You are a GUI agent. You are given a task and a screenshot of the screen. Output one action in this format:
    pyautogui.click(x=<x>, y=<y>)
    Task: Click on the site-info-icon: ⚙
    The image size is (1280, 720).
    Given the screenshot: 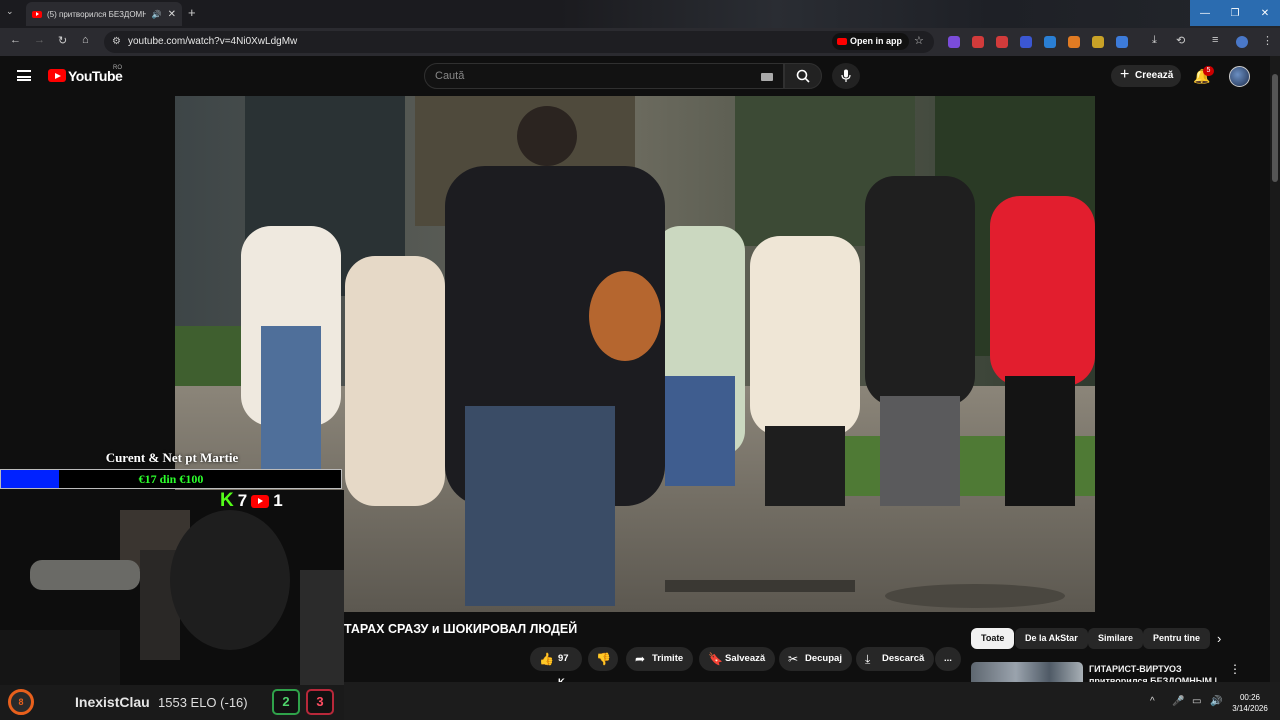 What is the action you would take?
    pyautogui.click(x=116, y=41)
    